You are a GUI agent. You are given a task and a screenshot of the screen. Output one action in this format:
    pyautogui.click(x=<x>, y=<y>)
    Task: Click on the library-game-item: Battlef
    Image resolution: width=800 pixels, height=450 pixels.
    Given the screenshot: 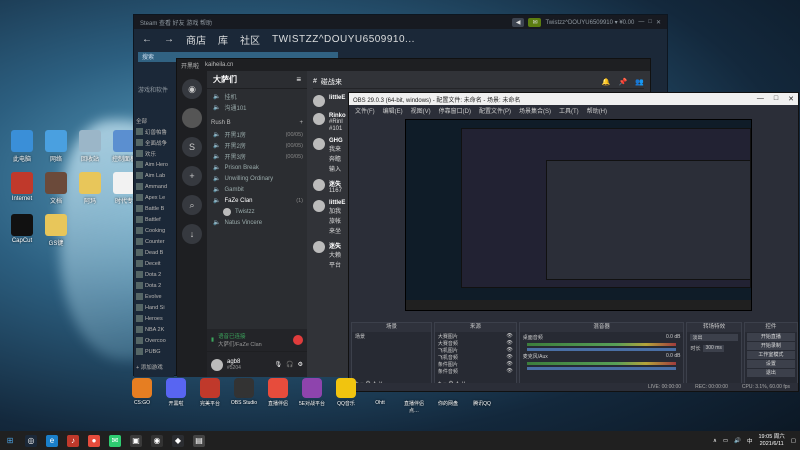 What is the action you would take?
    pyautogui.click(x=154, y=219)
    